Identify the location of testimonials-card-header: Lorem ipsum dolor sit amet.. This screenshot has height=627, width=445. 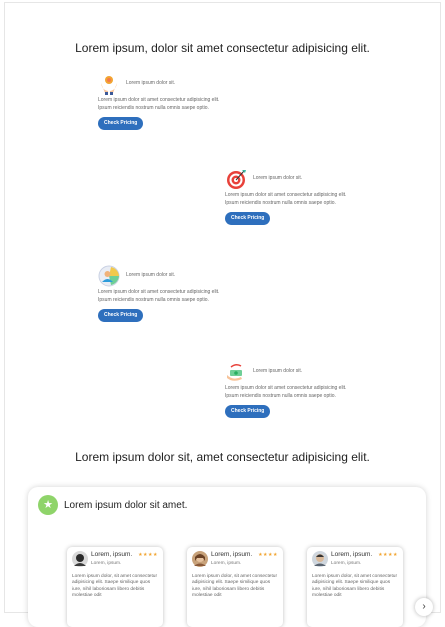
(112, 505).